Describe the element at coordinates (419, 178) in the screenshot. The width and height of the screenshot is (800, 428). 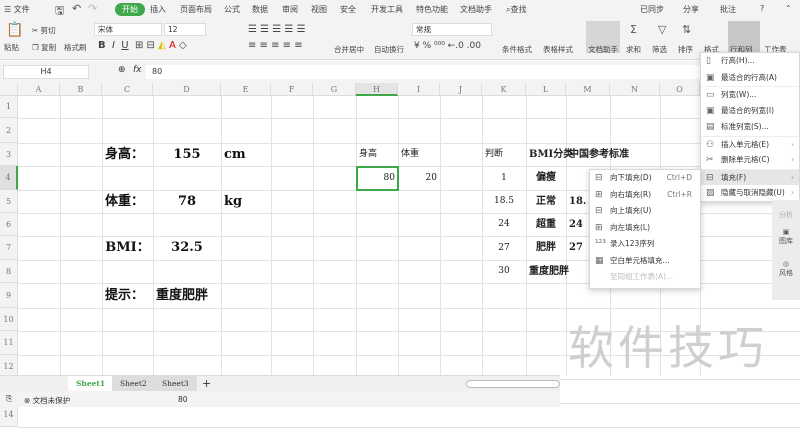
I see `cell-I4: 20` at that location.